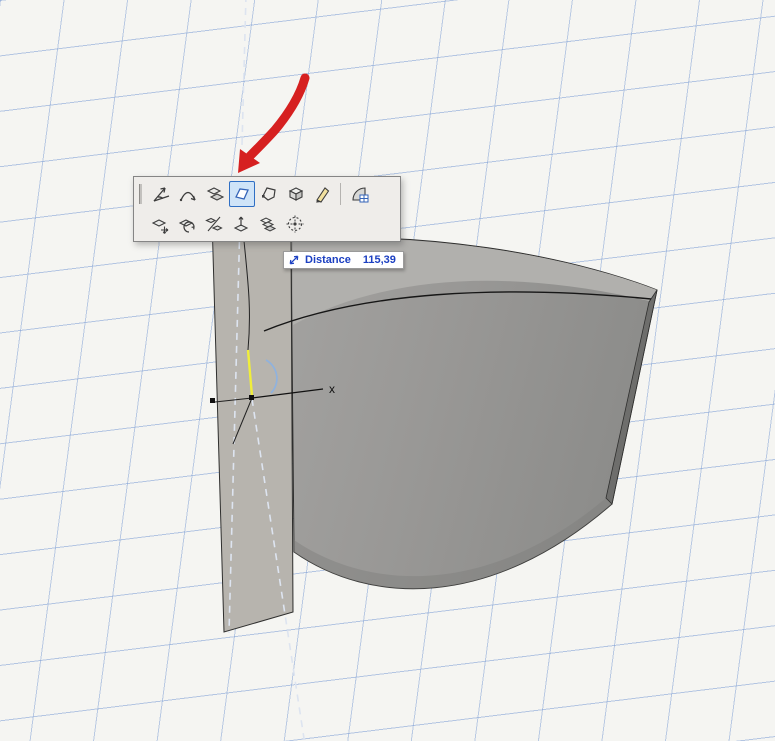 The image size is (775, 741). I want to click on shell-grid-tool-icon, so click(359, 195).